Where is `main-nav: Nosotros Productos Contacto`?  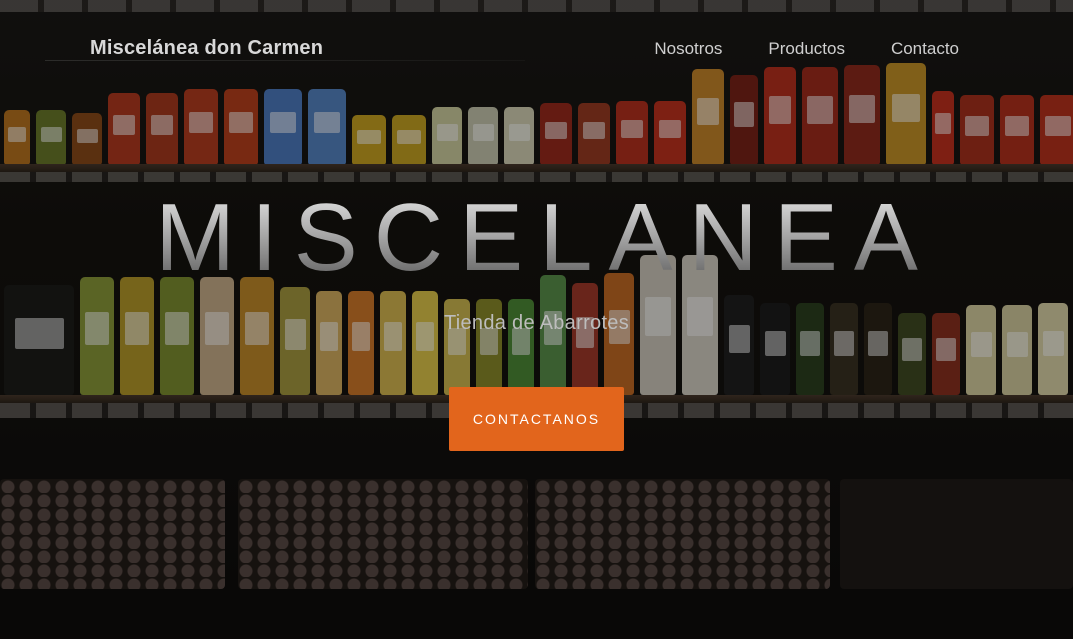 main-nav: Nosotros Productos Contacto is located at coordinates (806, 49).